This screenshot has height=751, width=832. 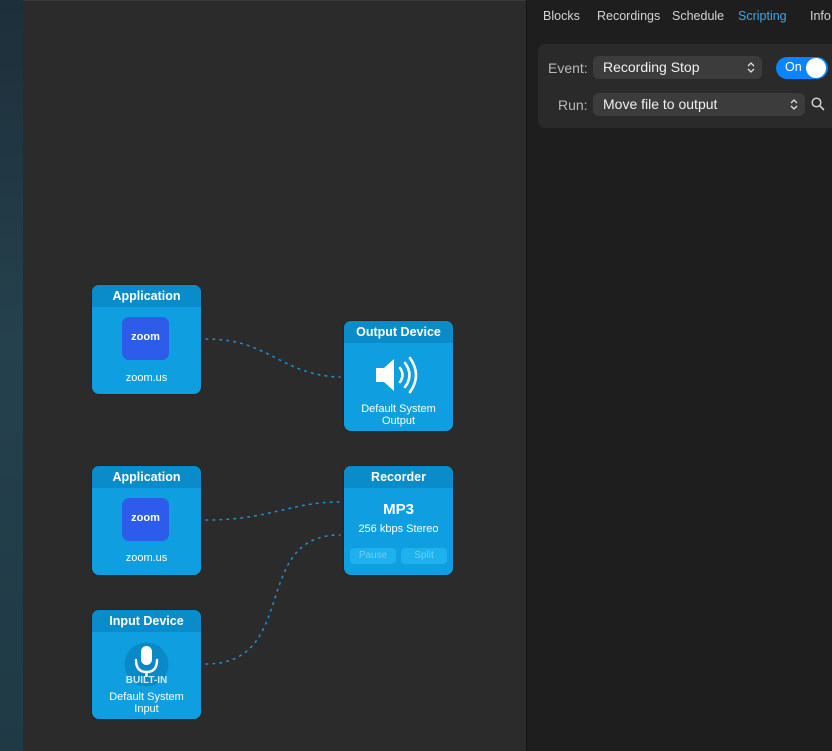 I want to click on output-device-block: Output Device Default System Output, so click(x=398, y=376).